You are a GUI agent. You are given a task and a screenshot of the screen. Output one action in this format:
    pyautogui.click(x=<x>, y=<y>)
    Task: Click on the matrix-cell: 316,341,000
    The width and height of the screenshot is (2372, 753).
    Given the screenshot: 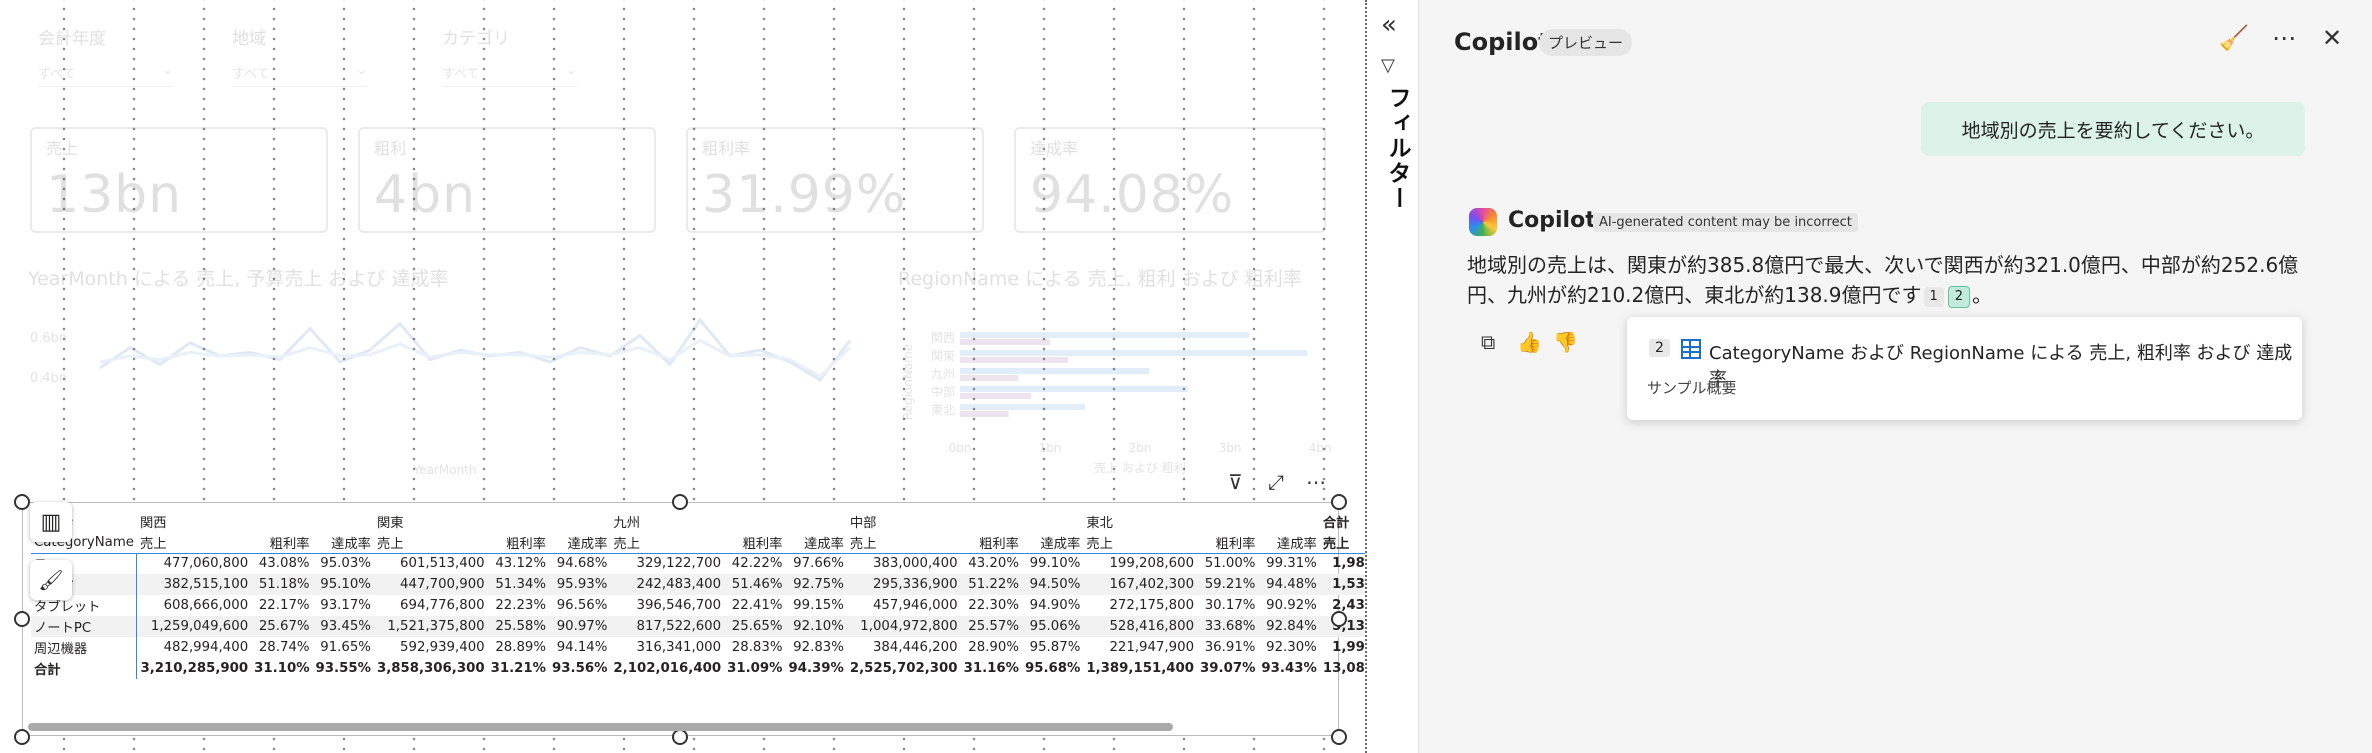 What is the action you would take?
    pyautogui.click(x=667, y=647)
    